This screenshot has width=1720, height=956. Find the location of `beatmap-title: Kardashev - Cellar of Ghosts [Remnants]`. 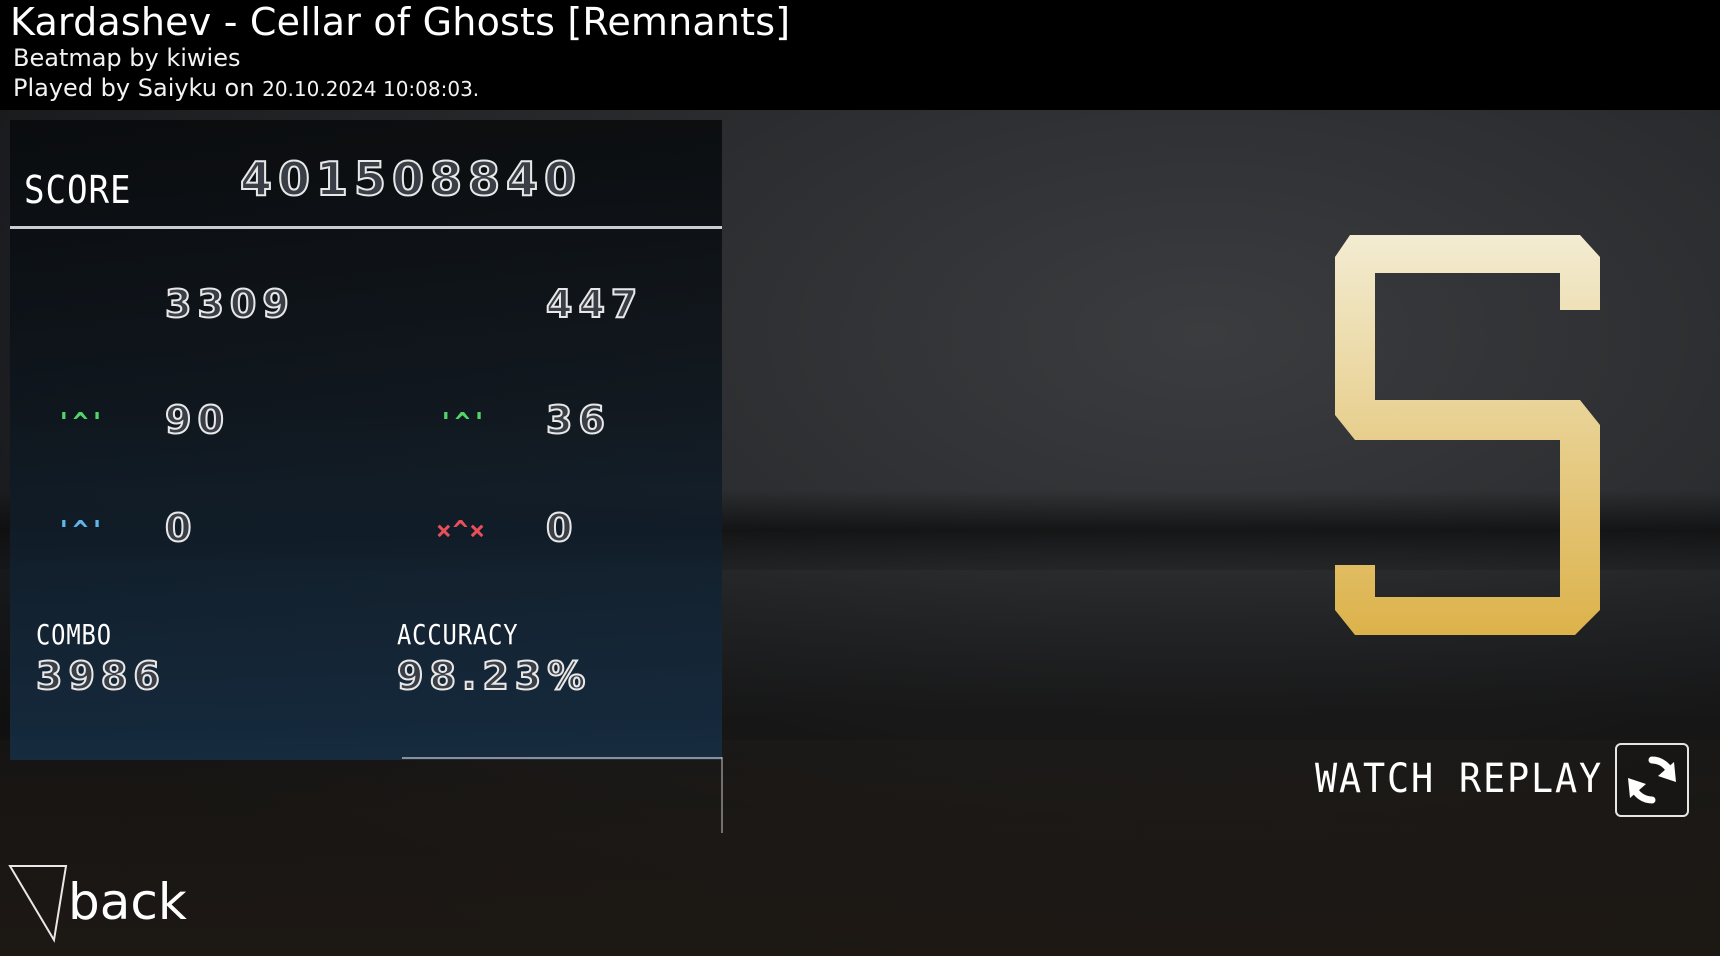

beatmap-title: Kardashev - Cellar of Ghosts [Remnants] is located at coordinates (400, 22).